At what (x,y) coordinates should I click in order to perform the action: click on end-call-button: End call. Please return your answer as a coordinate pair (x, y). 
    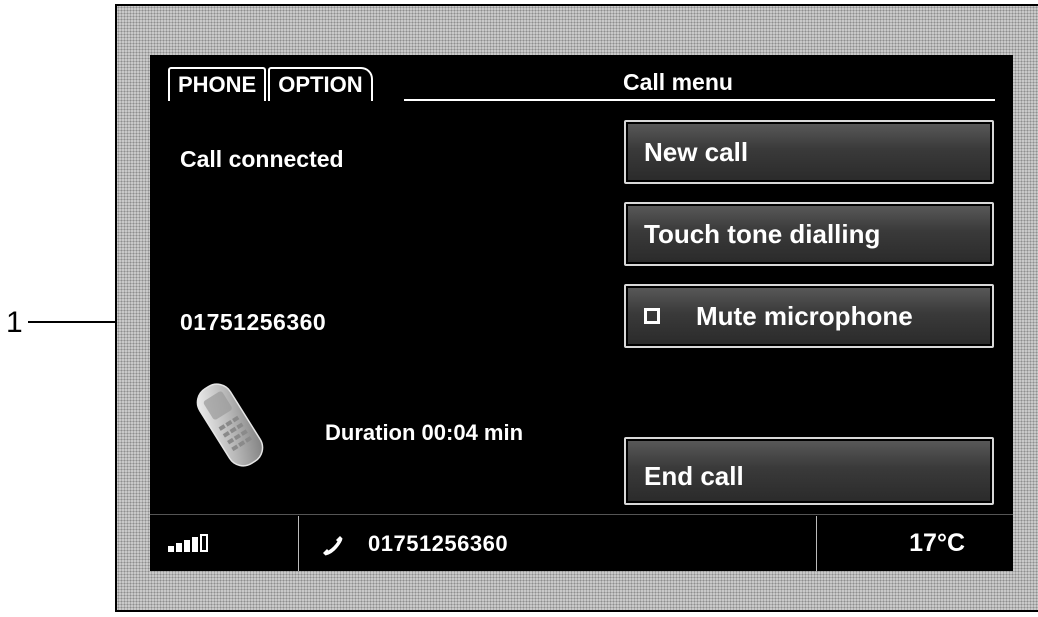
    Looking at the image, I should click on (809, 471).